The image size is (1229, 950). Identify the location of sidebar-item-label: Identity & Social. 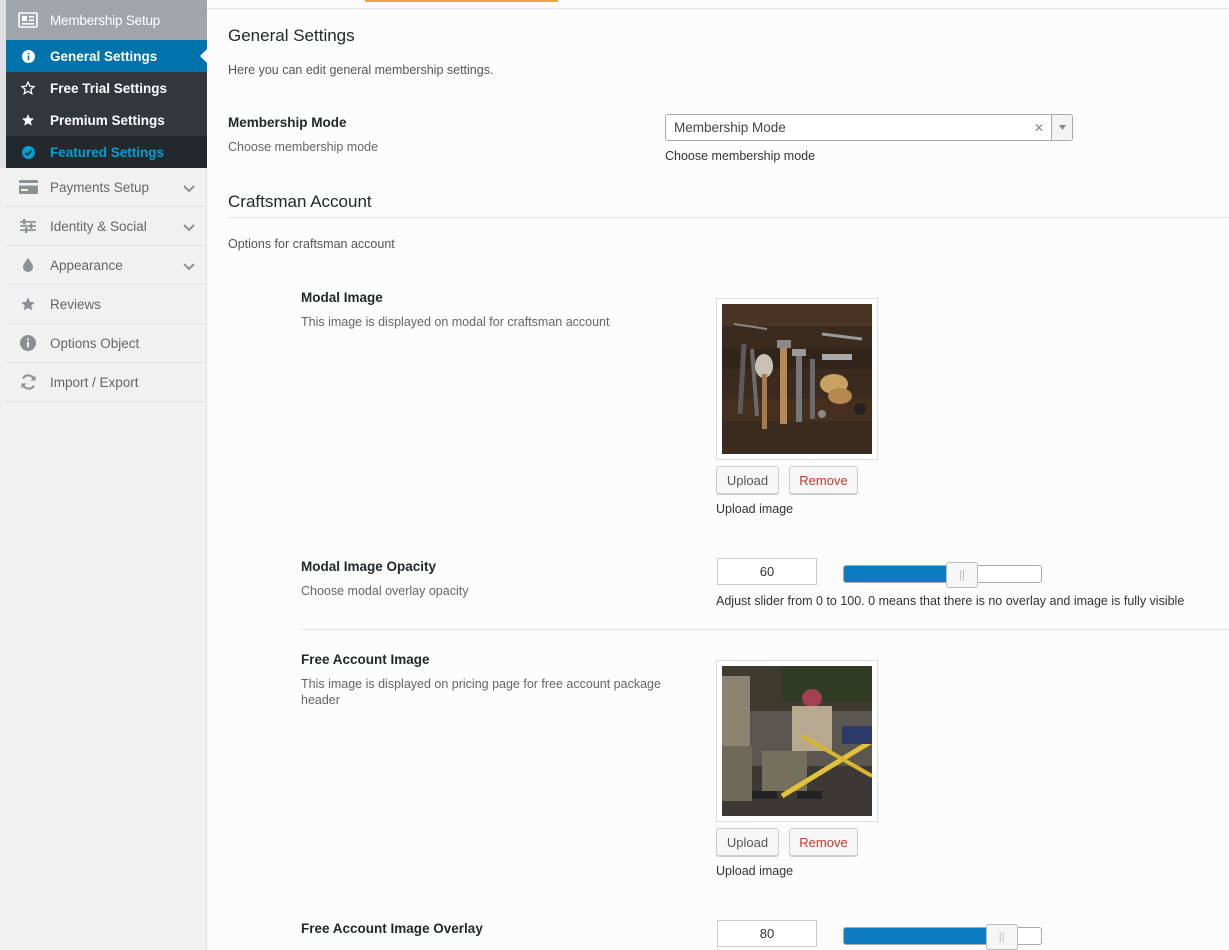
(98, 226).